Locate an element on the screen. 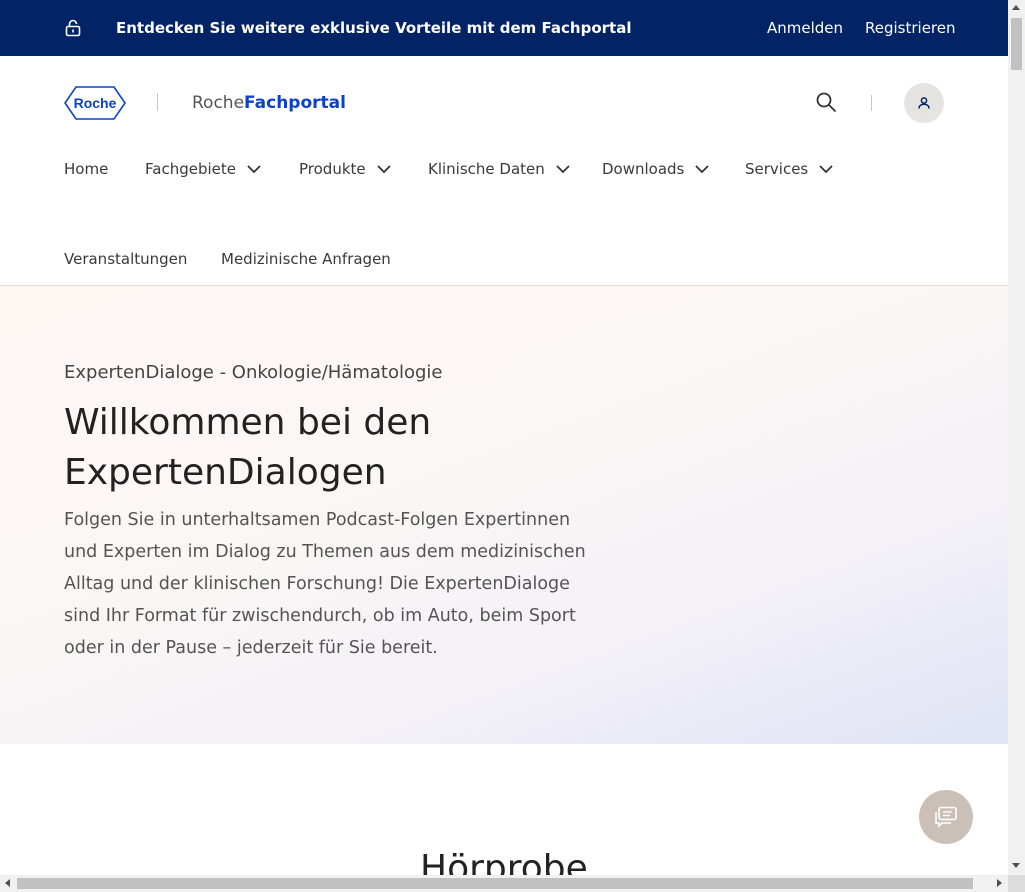  hero-eyebrow: ExpertenDialoge - Onkologie/Hämatologie is located at coordinates (253, 372).